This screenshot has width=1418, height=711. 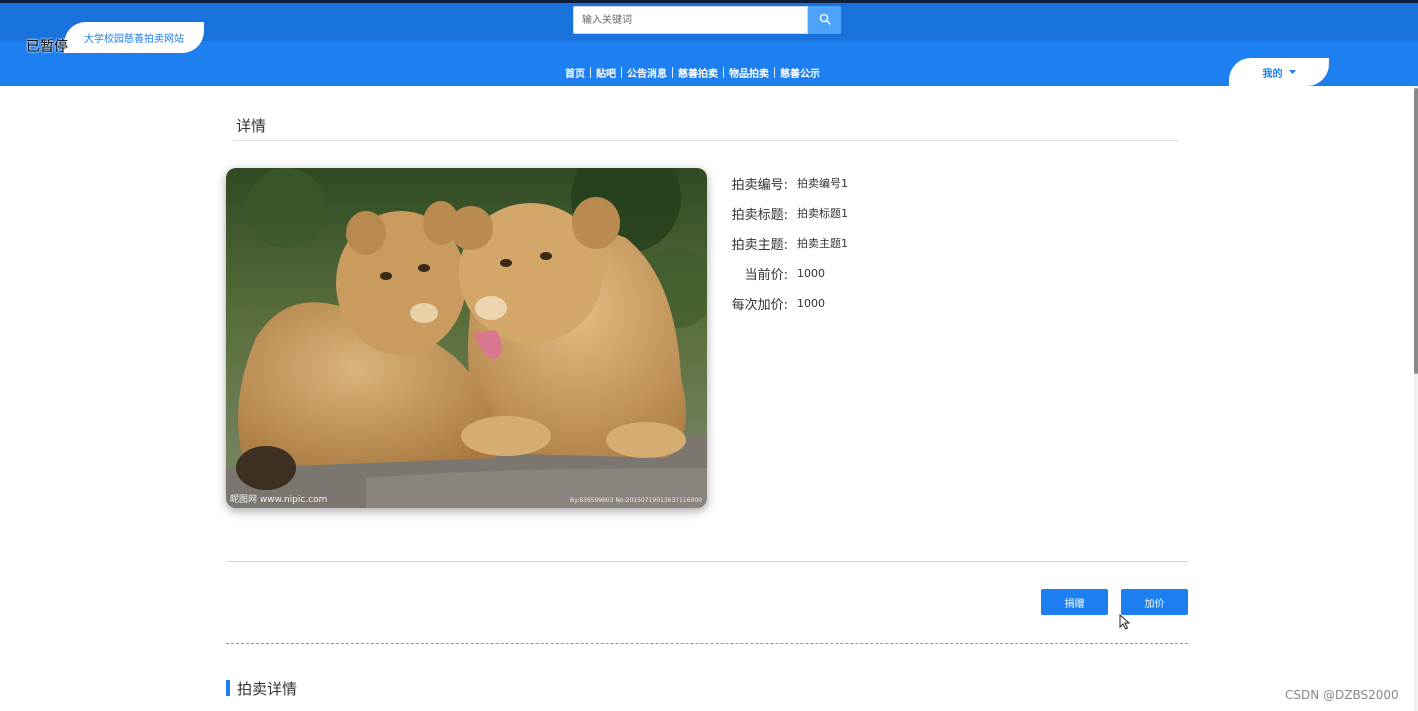 What do you see at coordinates (822, 213) in the screenshot?
I see `info-value: 拍卖标题1` at bounding box center [822, 213].